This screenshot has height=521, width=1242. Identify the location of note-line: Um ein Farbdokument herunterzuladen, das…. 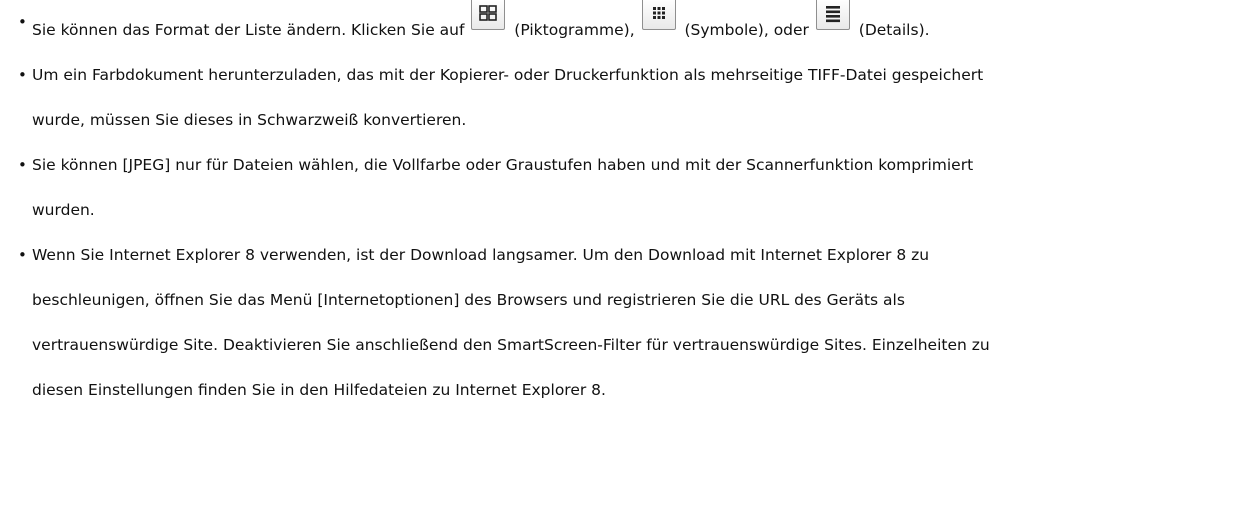
(508, 75).